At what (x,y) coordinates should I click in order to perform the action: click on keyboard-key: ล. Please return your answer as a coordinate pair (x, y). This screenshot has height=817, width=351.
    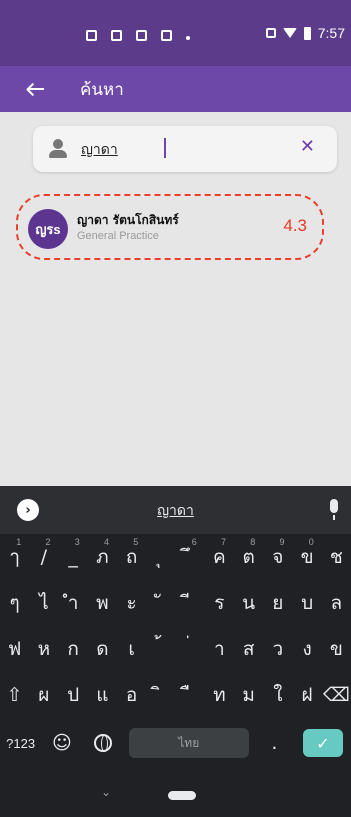
    Looking at the image, I should click on (336, 603).